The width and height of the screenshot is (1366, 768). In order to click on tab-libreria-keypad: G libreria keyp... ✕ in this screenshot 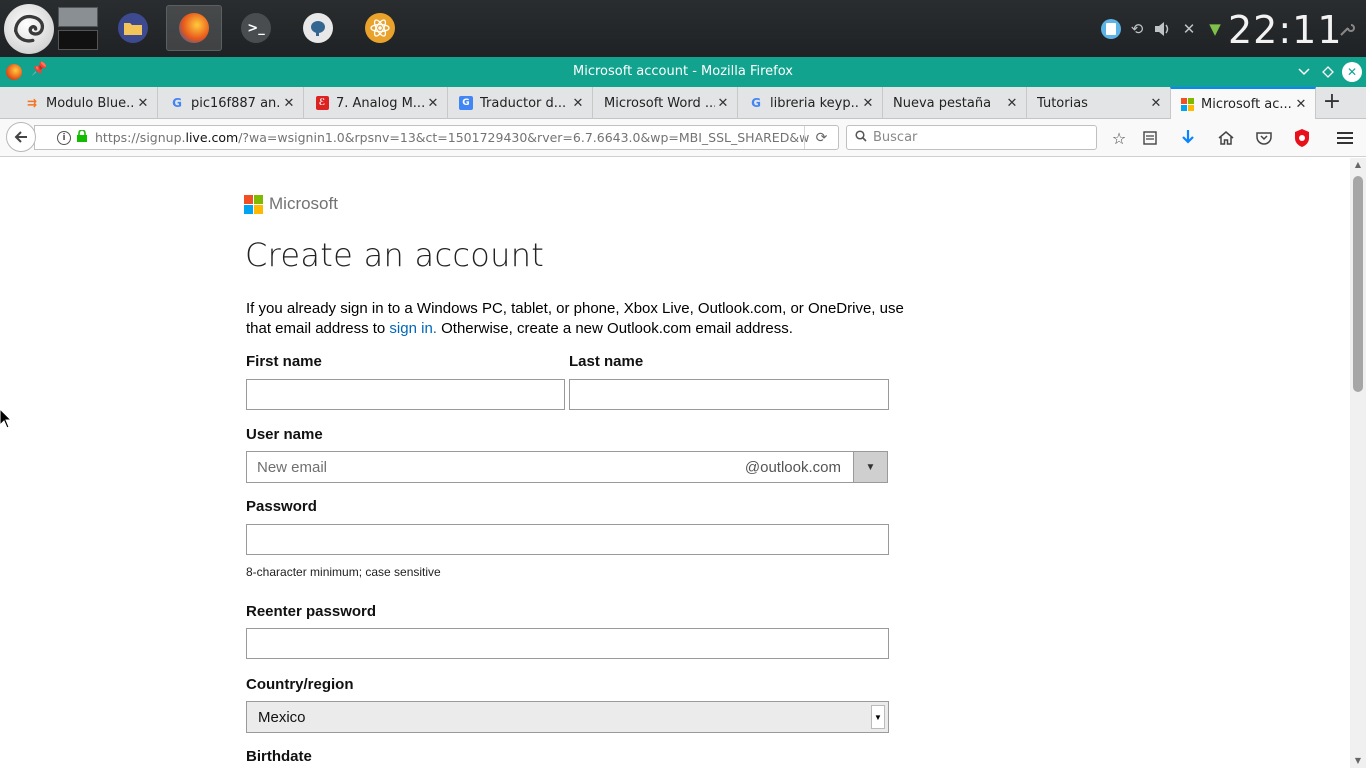, I will do `click(811, 103)`.